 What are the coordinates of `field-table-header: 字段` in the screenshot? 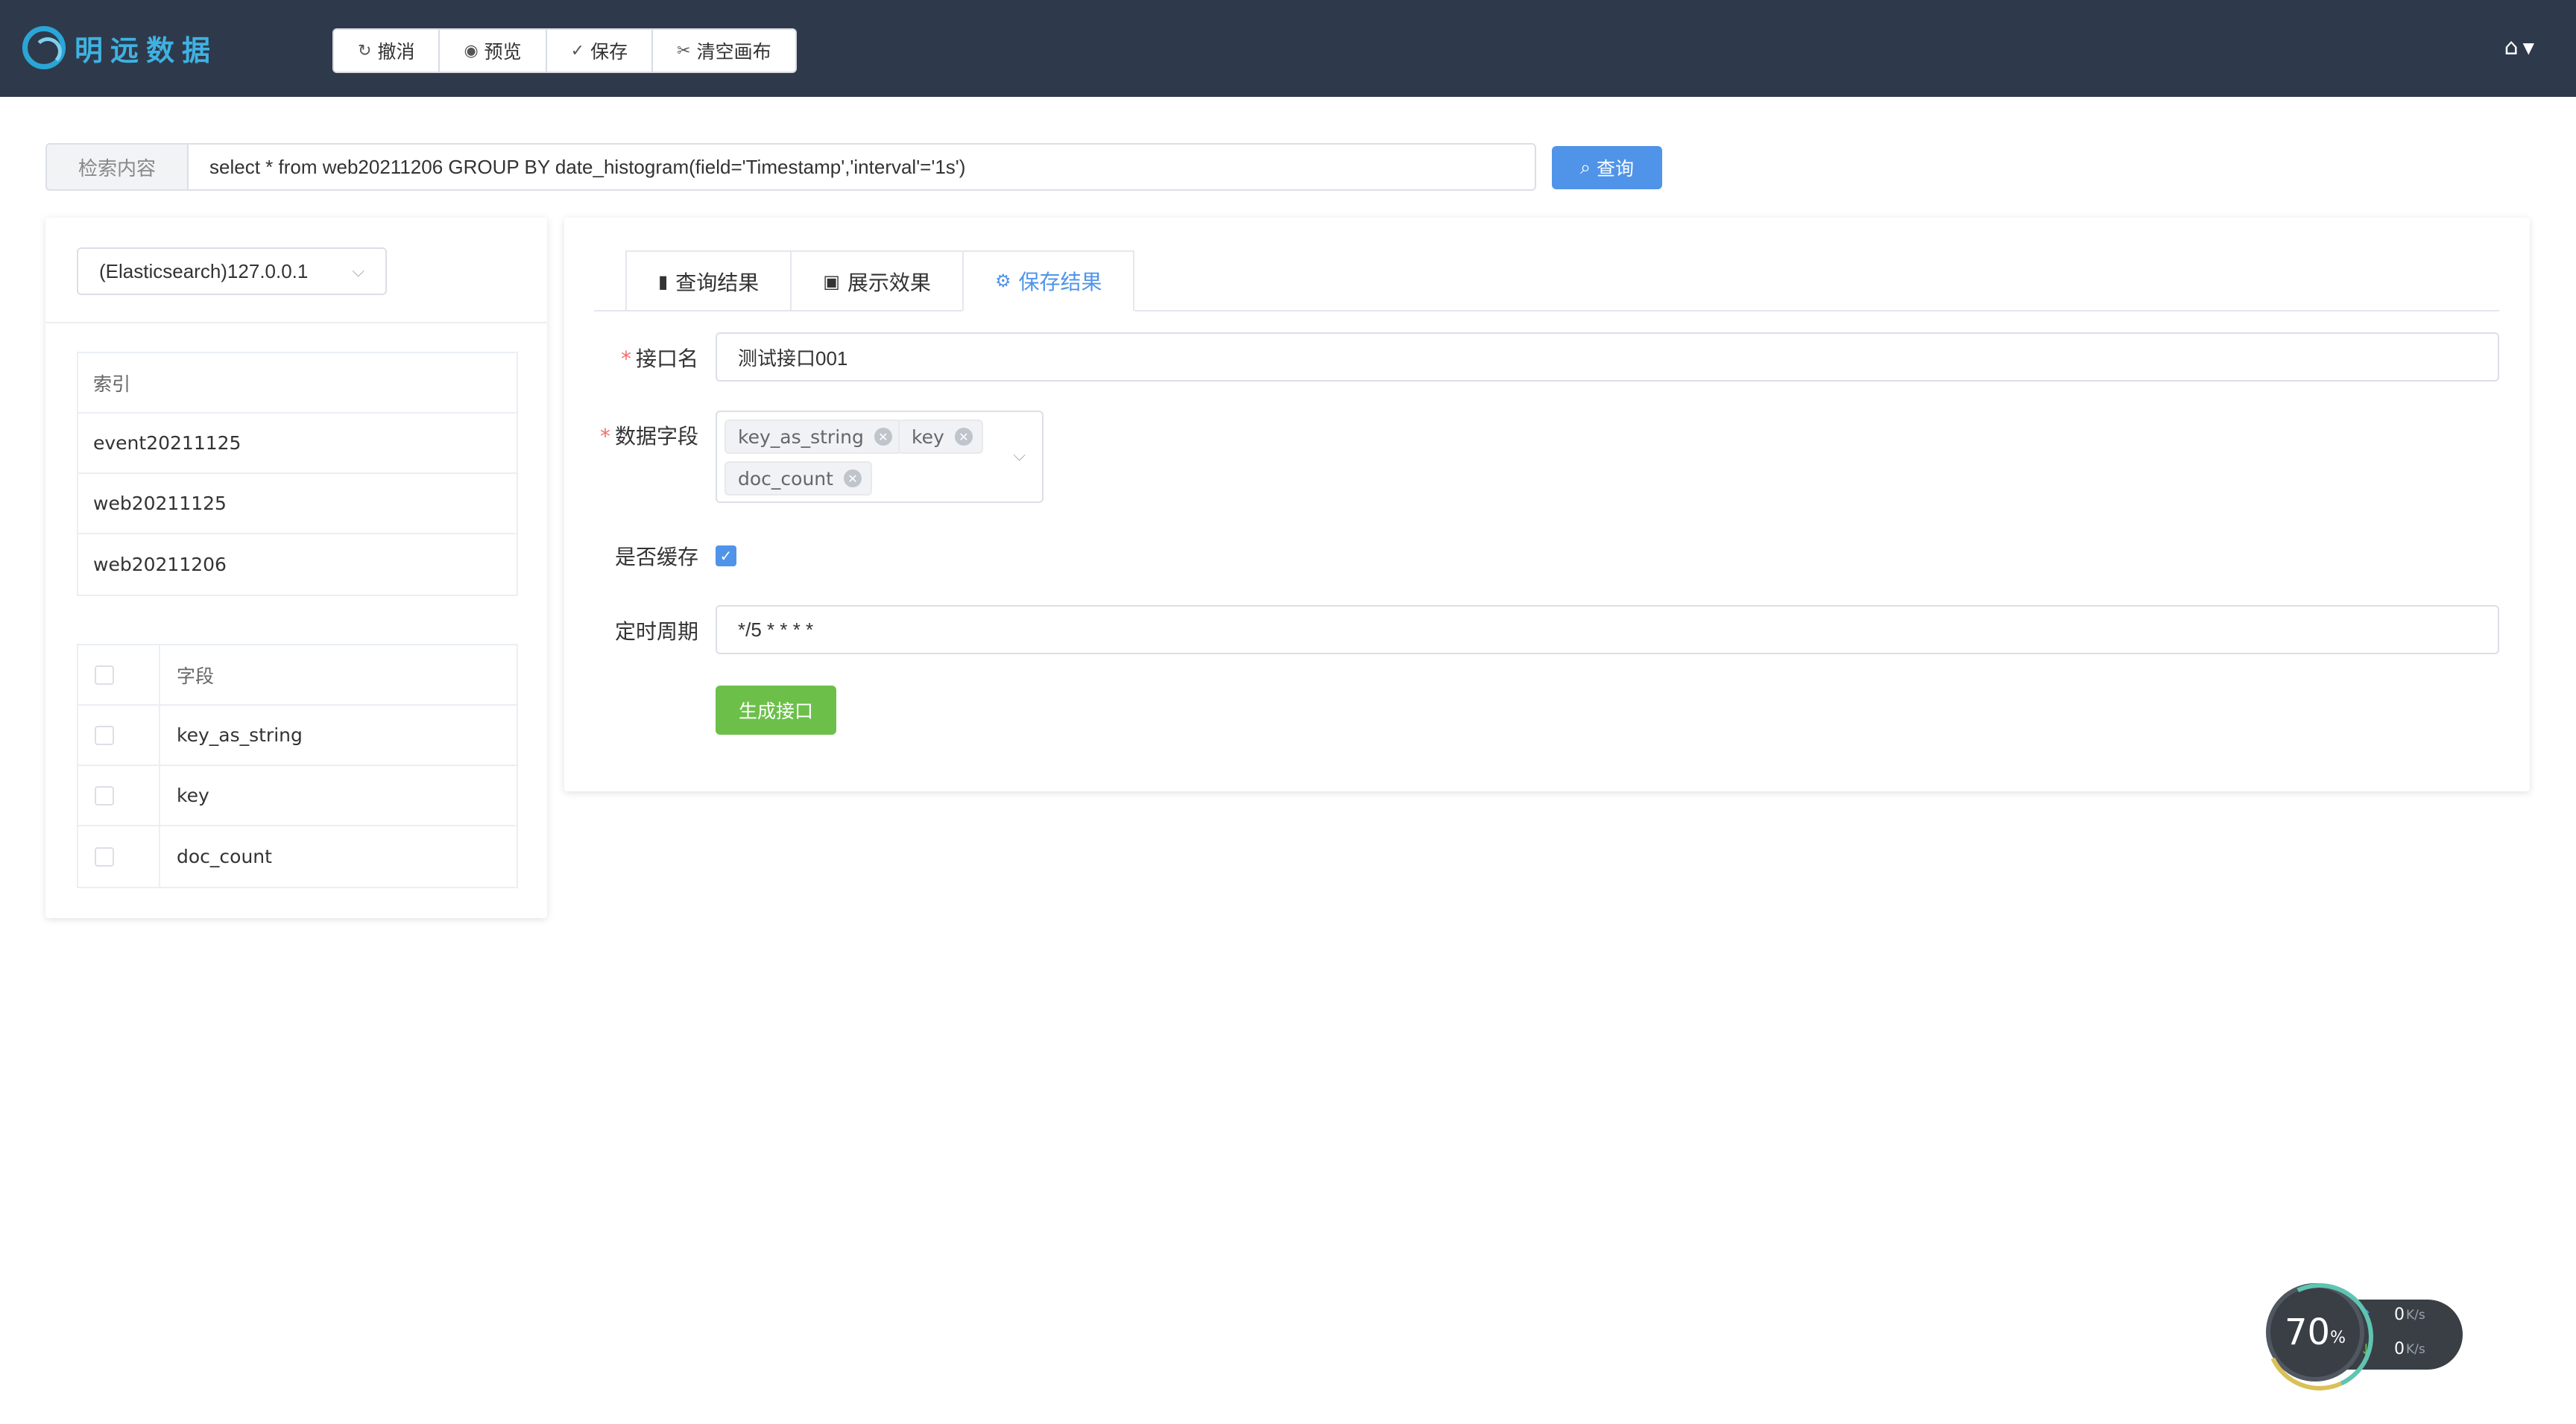 It's located at (298, 676).